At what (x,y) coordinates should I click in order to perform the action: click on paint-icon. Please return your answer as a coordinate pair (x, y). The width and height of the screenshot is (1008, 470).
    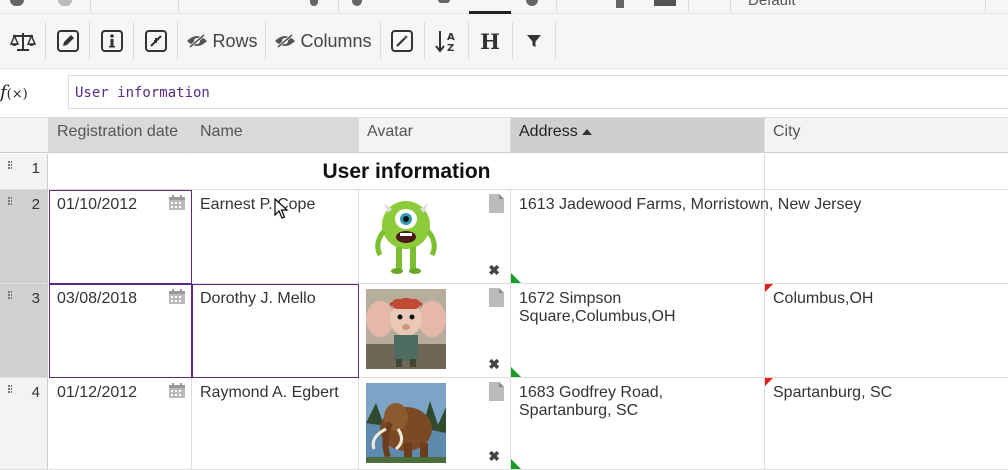
    Looking at the image, I should click on (357, 3).